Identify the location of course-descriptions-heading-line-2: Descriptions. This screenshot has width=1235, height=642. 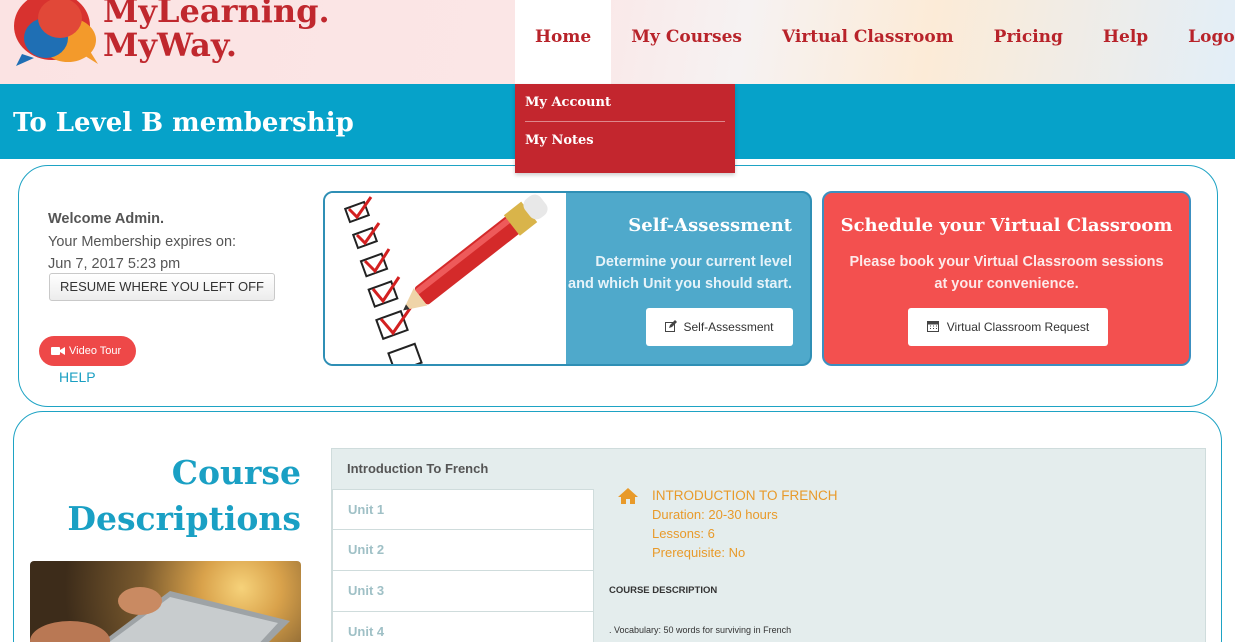
(184, 518).